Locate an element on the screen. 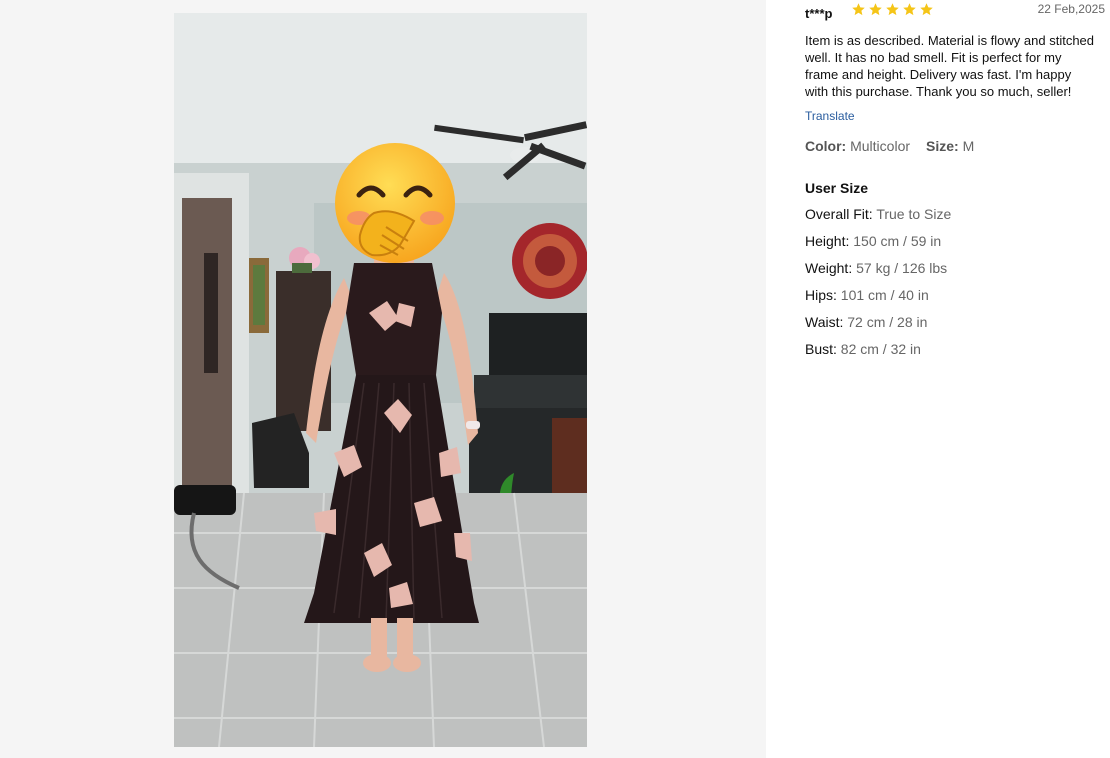 Image resolution: width=1110 pixels, height=758 pixels. color-label: Color: is located at coordinates (826, 146).